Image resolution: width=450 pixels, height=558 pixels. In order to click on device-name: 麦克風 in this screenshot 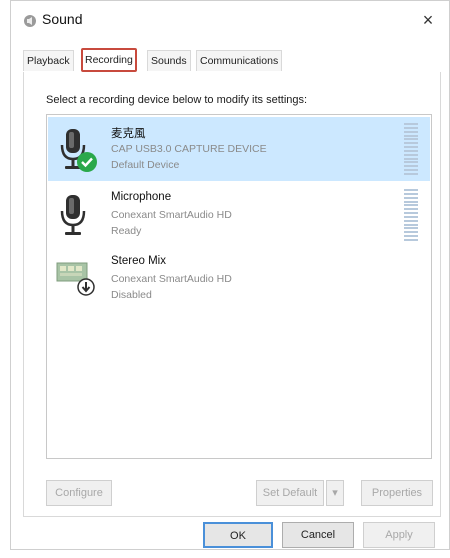, I will do `click(128, 134)`.